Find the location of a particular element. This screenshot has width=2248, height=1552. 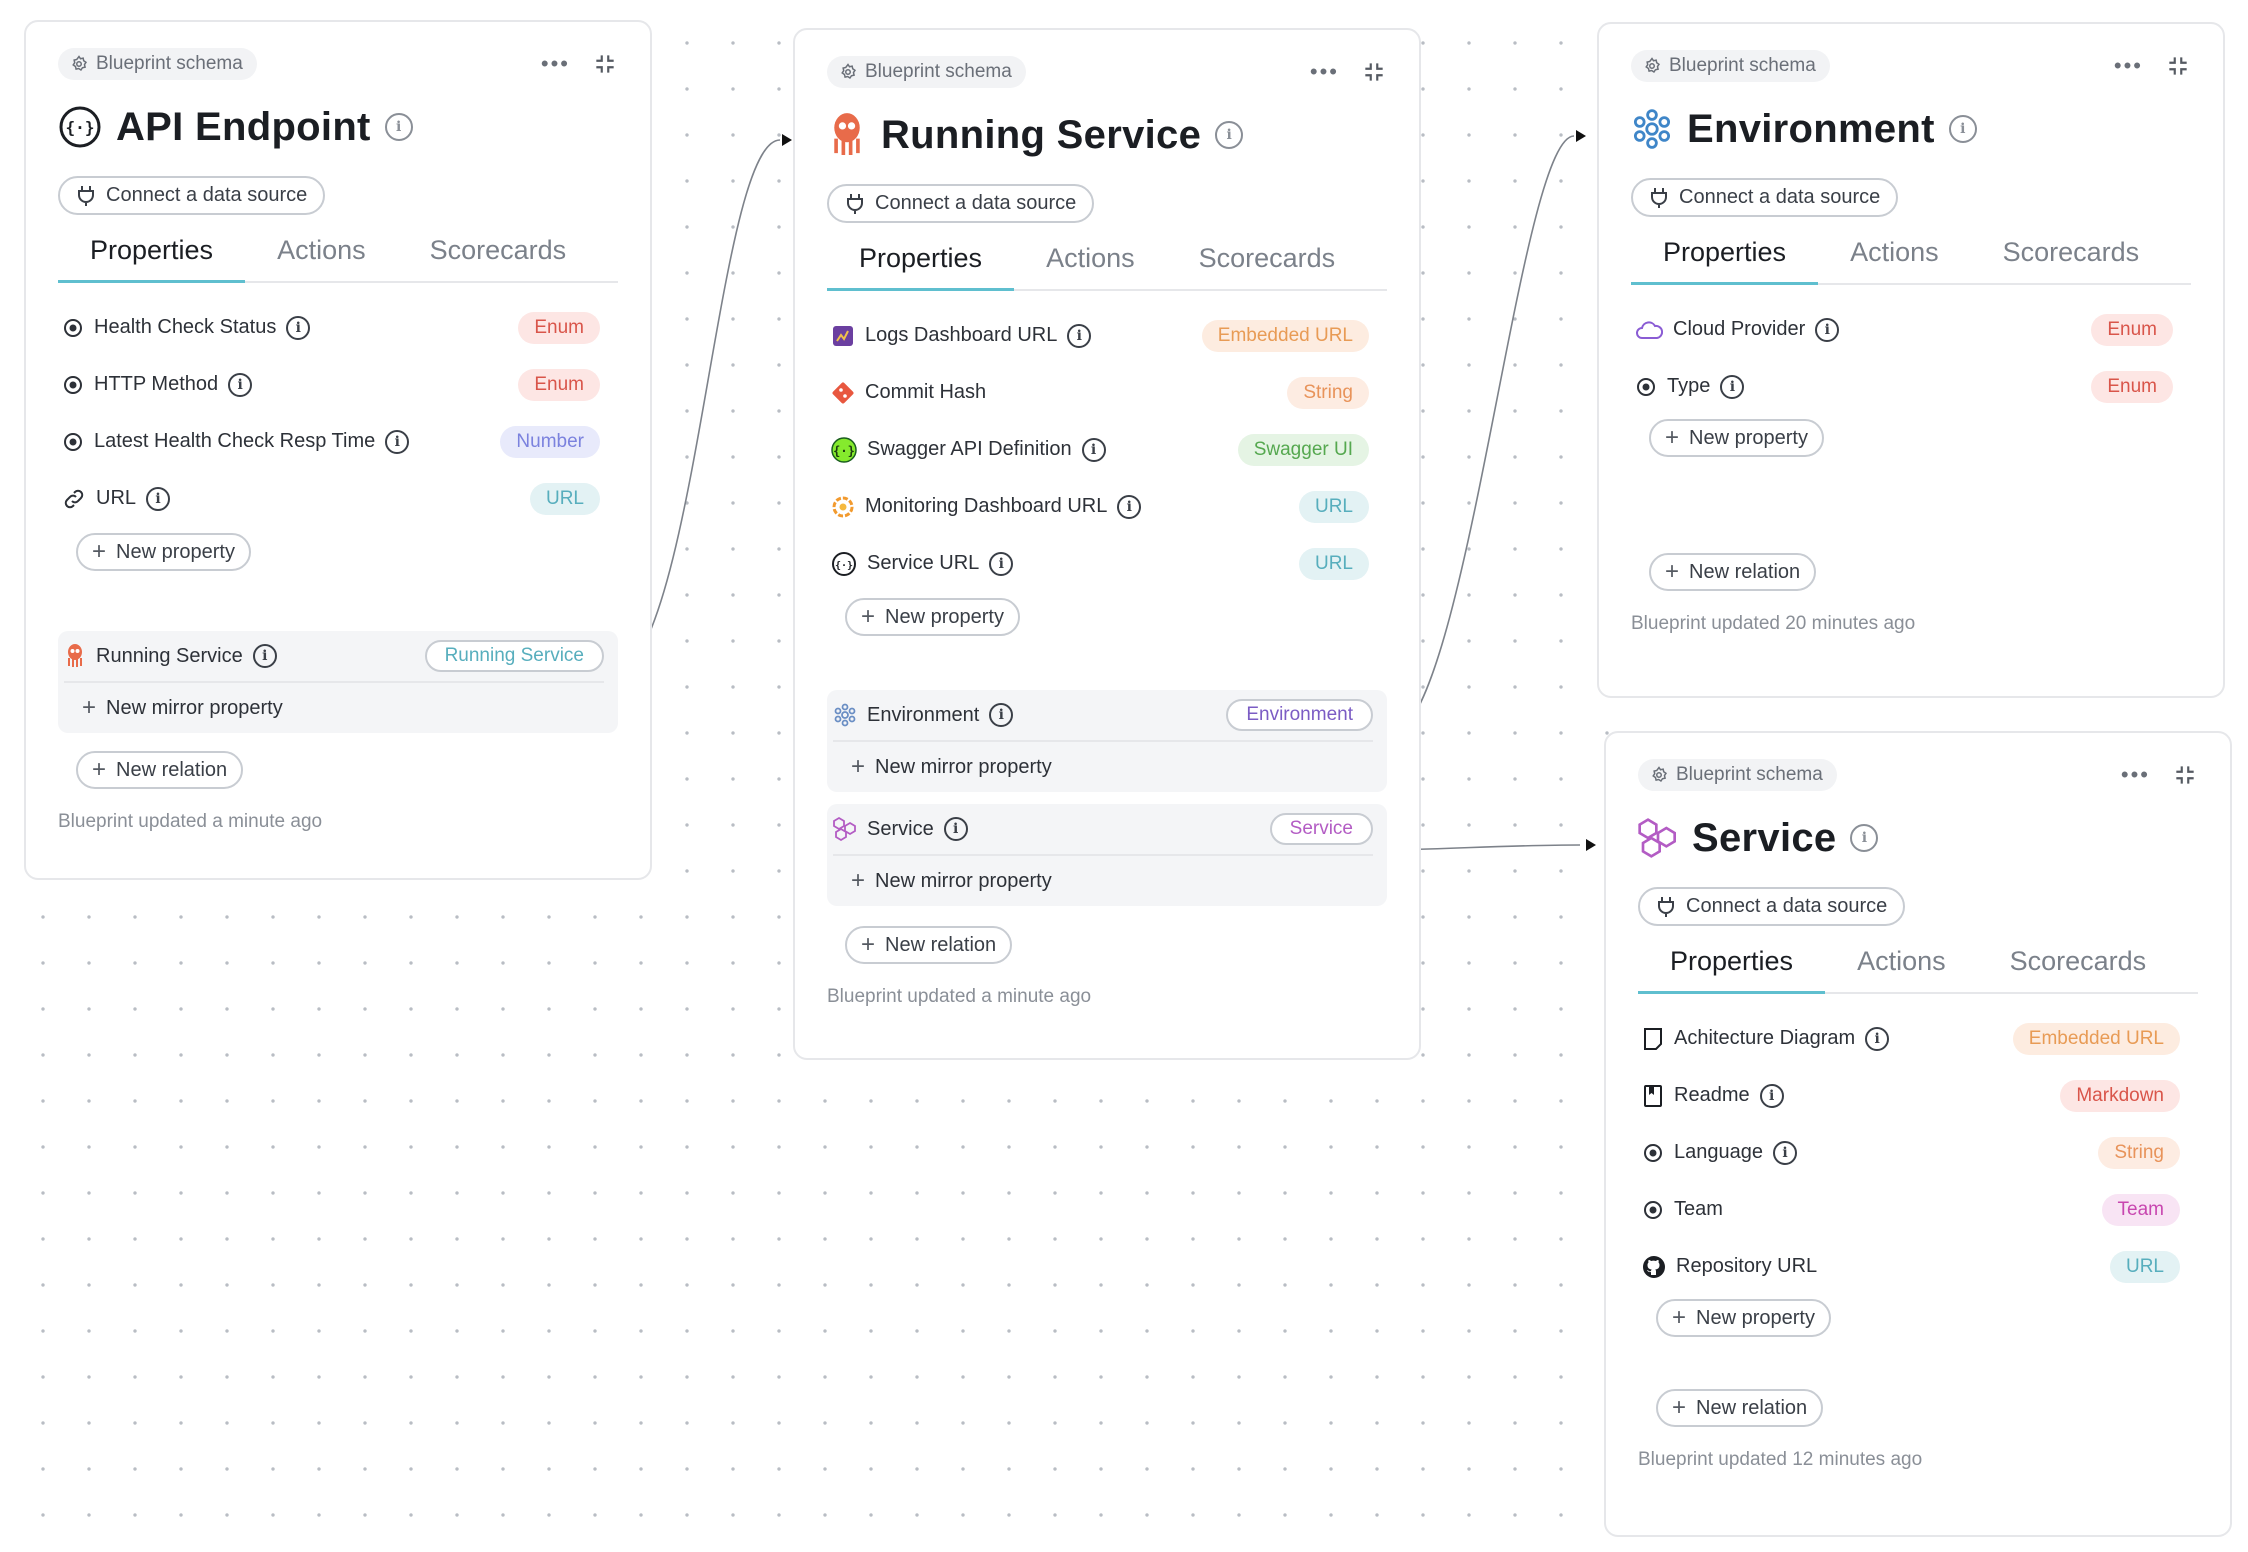

relation-row: Service i Service is located at coordinates (1103, 830).